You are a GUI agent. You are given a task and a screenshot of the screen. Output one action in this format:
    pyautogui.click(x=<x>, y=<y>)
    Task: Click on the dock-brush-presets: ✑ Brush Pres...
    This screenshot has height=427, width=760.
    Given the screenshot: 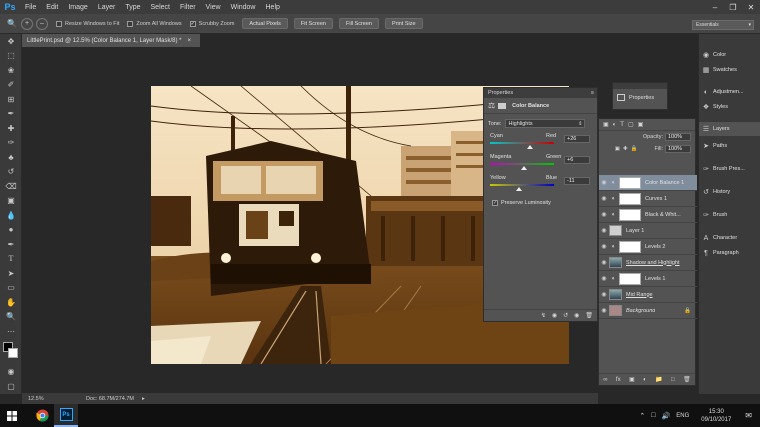 What is the action you would take?
    pyautogui.click(x=729, y=169)
    